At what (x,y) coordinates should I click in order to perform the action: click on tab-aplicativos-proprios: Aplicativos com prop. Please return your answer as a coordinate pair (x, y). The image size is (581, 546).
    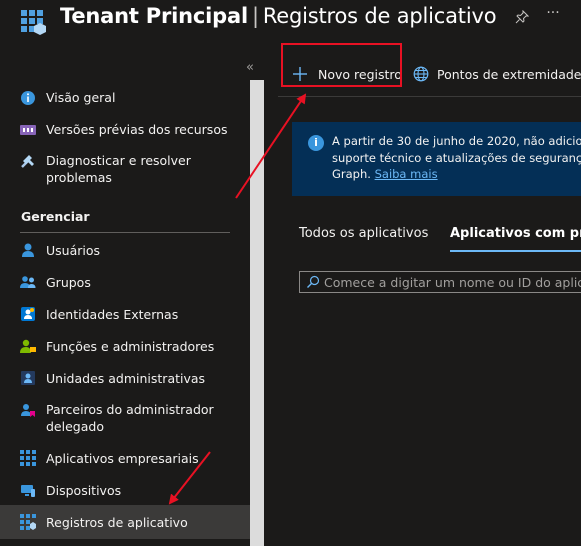
    Looking at the image, I should click on (515, 233).